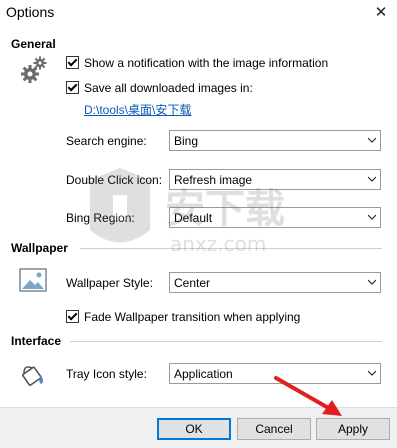  What do you see at coordinates (33, 375) in the screenshot?
I see `paint-bucket-icon` at bounding box center [33, 375].